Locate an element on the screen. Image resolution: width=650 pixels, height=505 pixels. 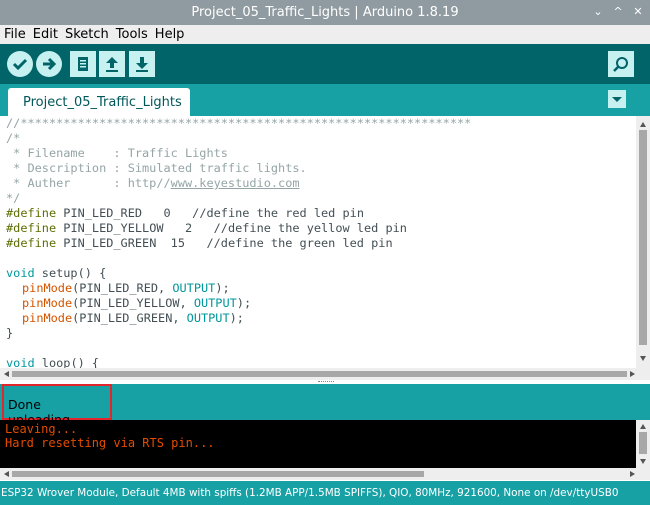
code-line: /* is located at coordinates (13, 138).